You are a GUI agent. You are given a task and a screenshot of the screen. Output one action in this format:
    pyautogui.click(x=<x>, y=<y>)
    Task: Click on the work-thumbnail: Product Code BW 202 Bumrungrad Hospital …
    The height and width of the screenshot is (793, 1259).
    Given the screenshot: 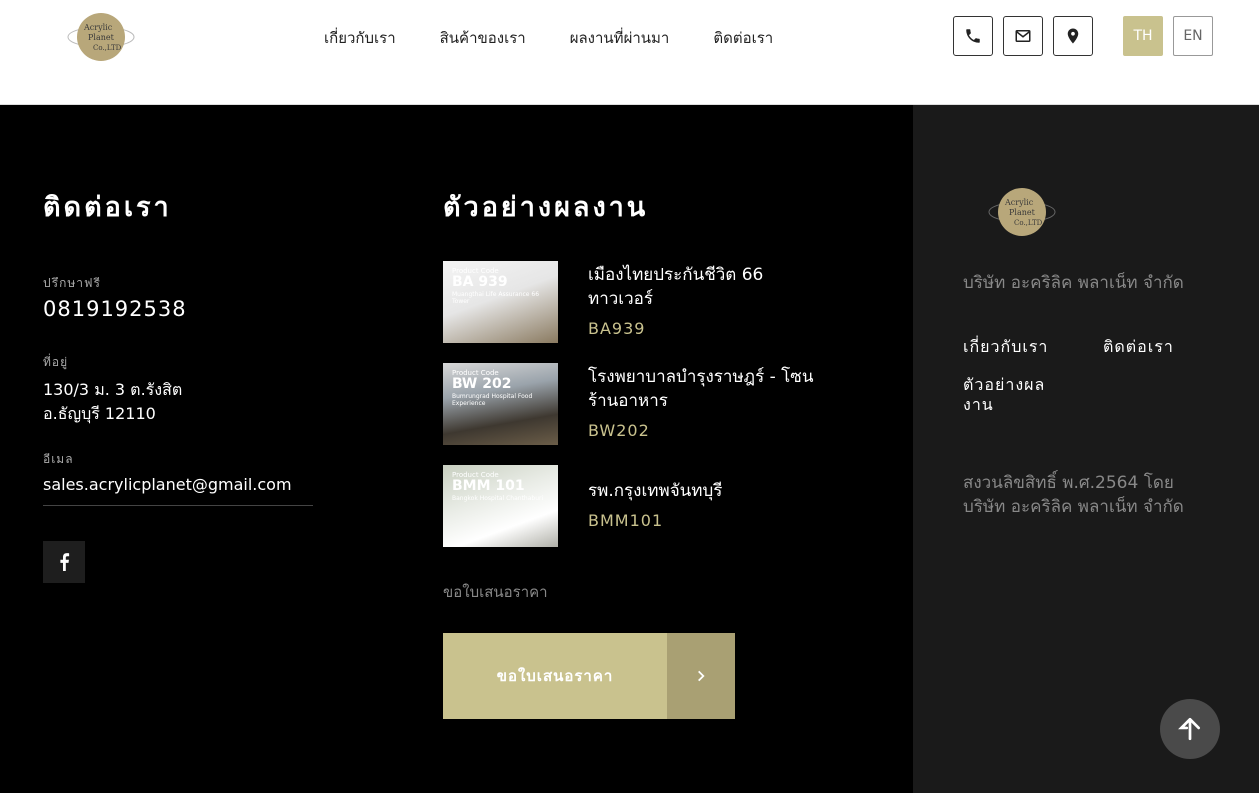 What is the action you would take?
    pyautogui.click(x=500, y=404)
    